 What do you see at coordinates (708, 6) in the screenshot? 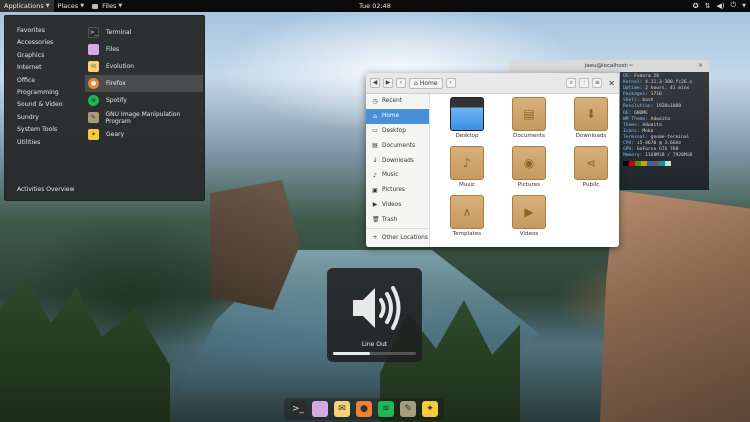
I see `network-icon: ⇅` at bounding box center [708, 6].